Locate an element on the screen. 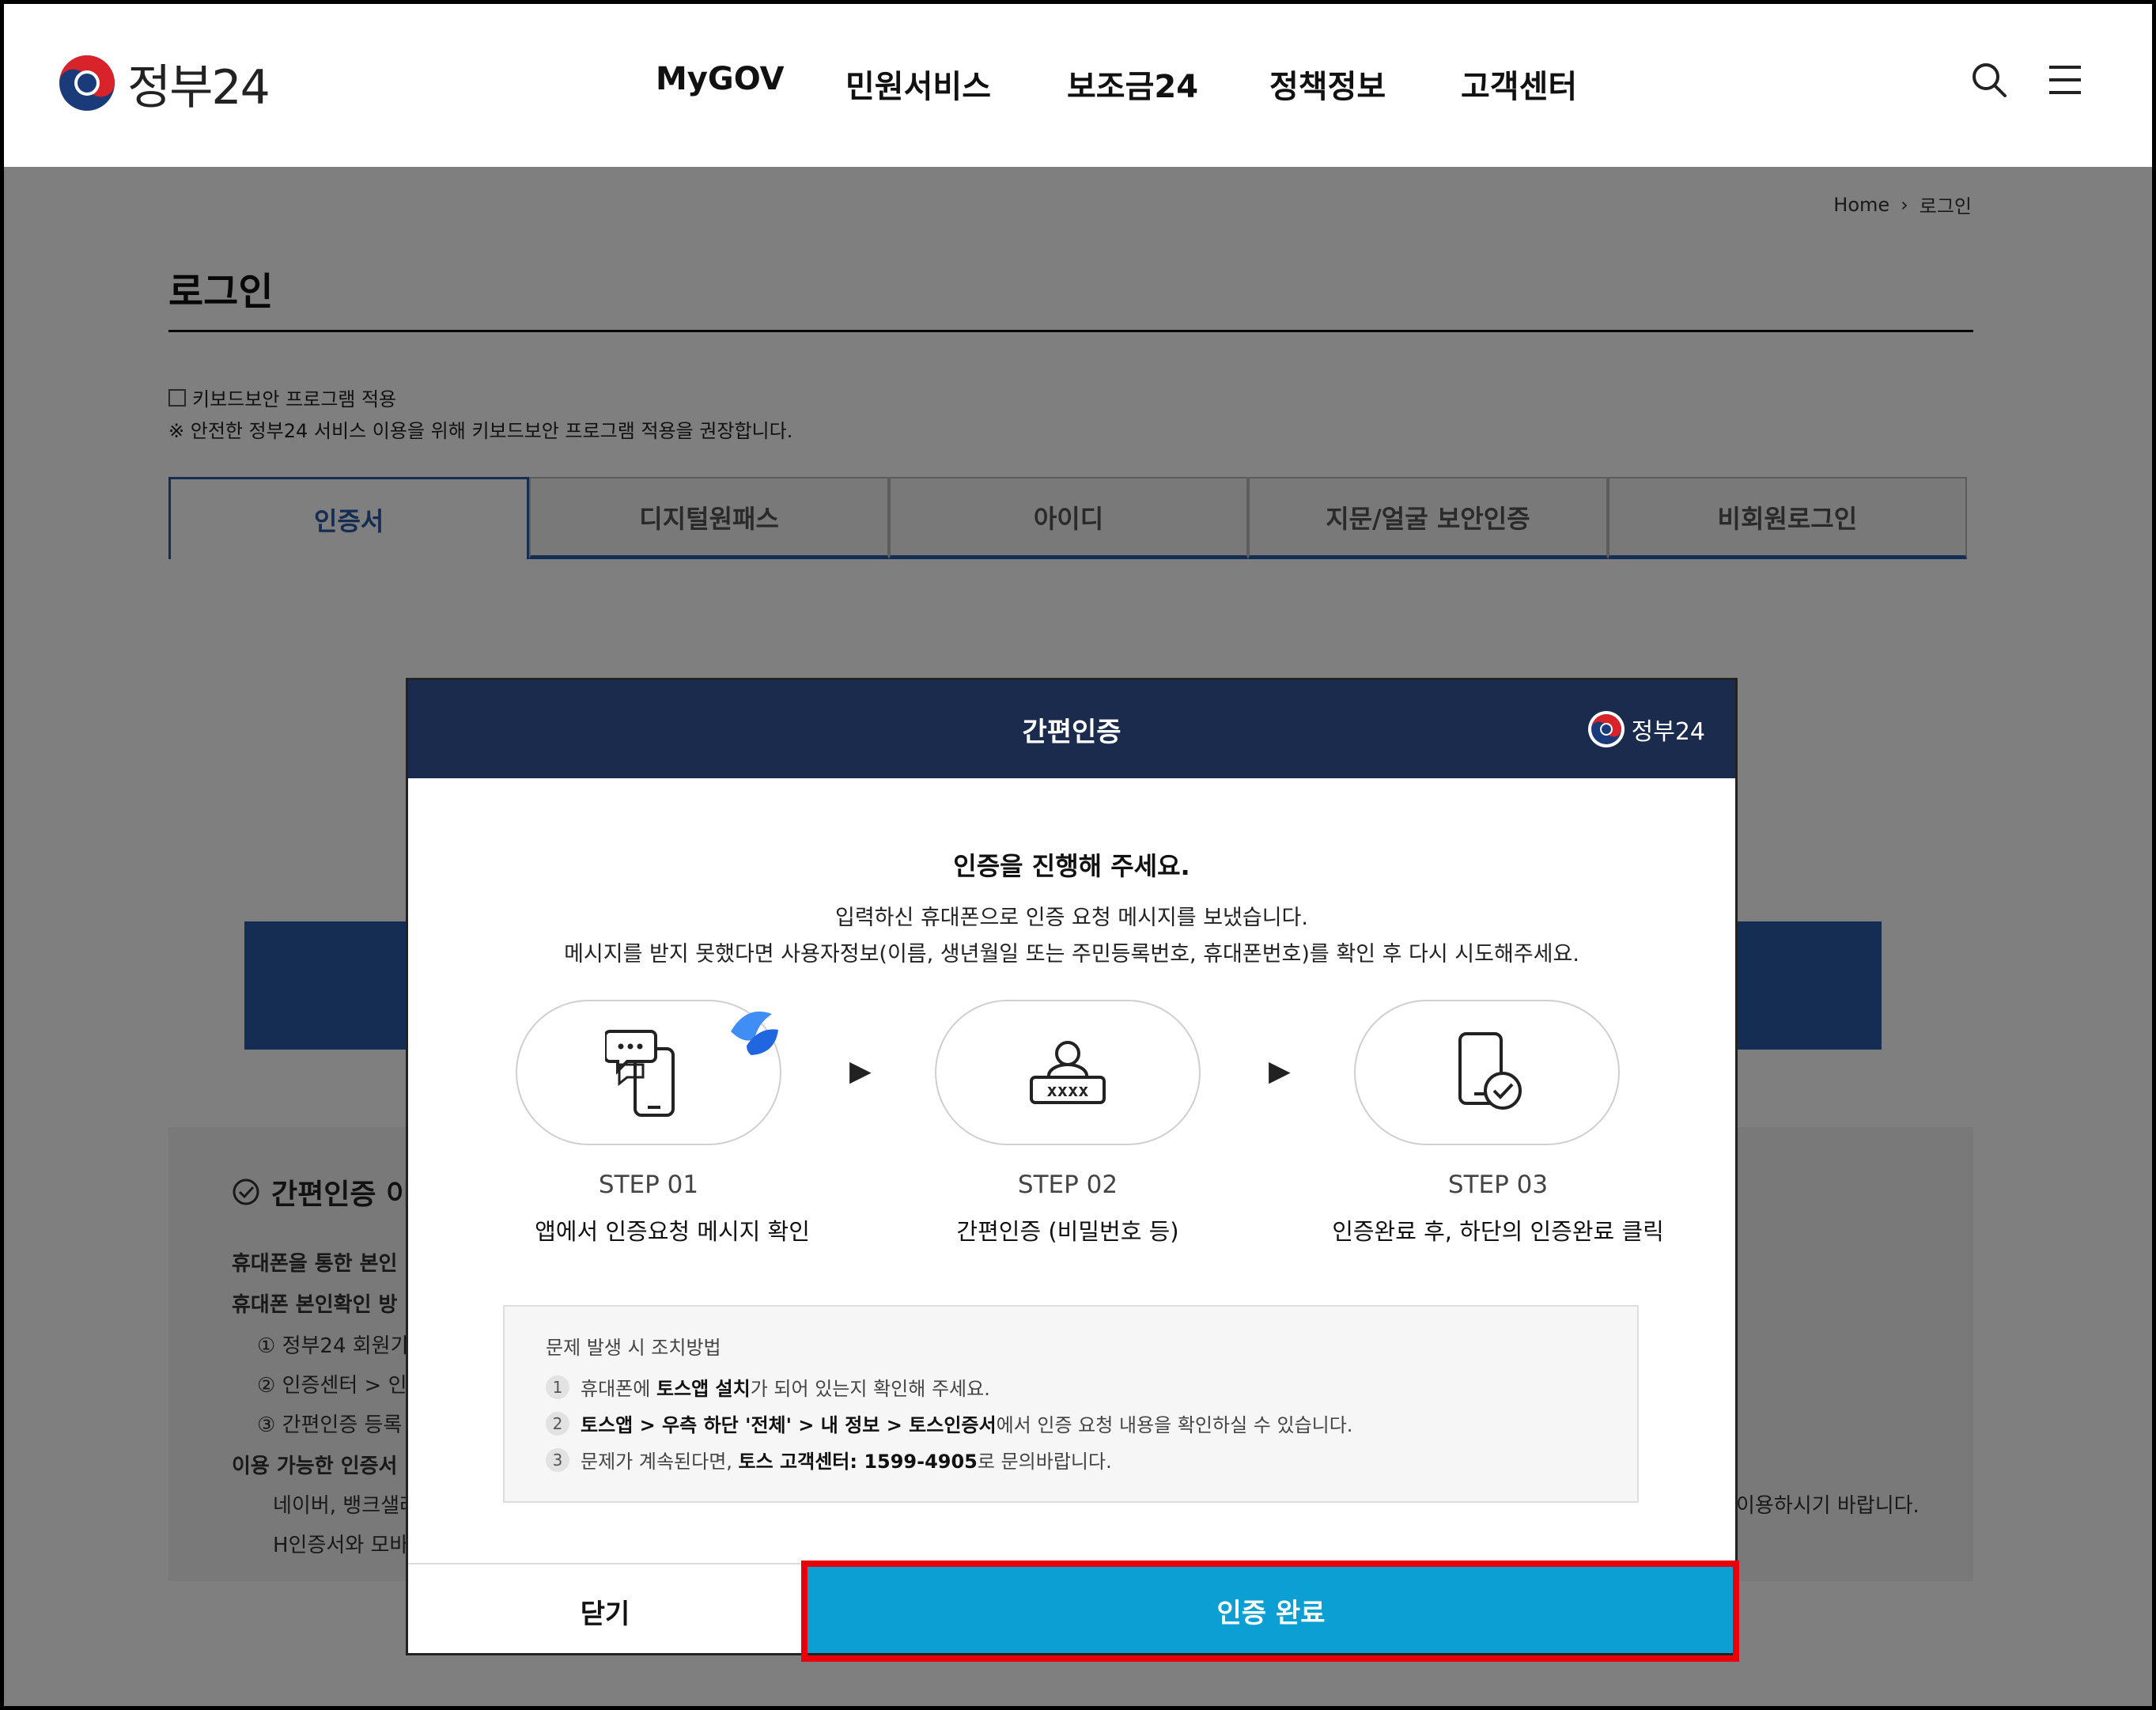  svg-text: xxxx is located at coordinates (1068, 1091).